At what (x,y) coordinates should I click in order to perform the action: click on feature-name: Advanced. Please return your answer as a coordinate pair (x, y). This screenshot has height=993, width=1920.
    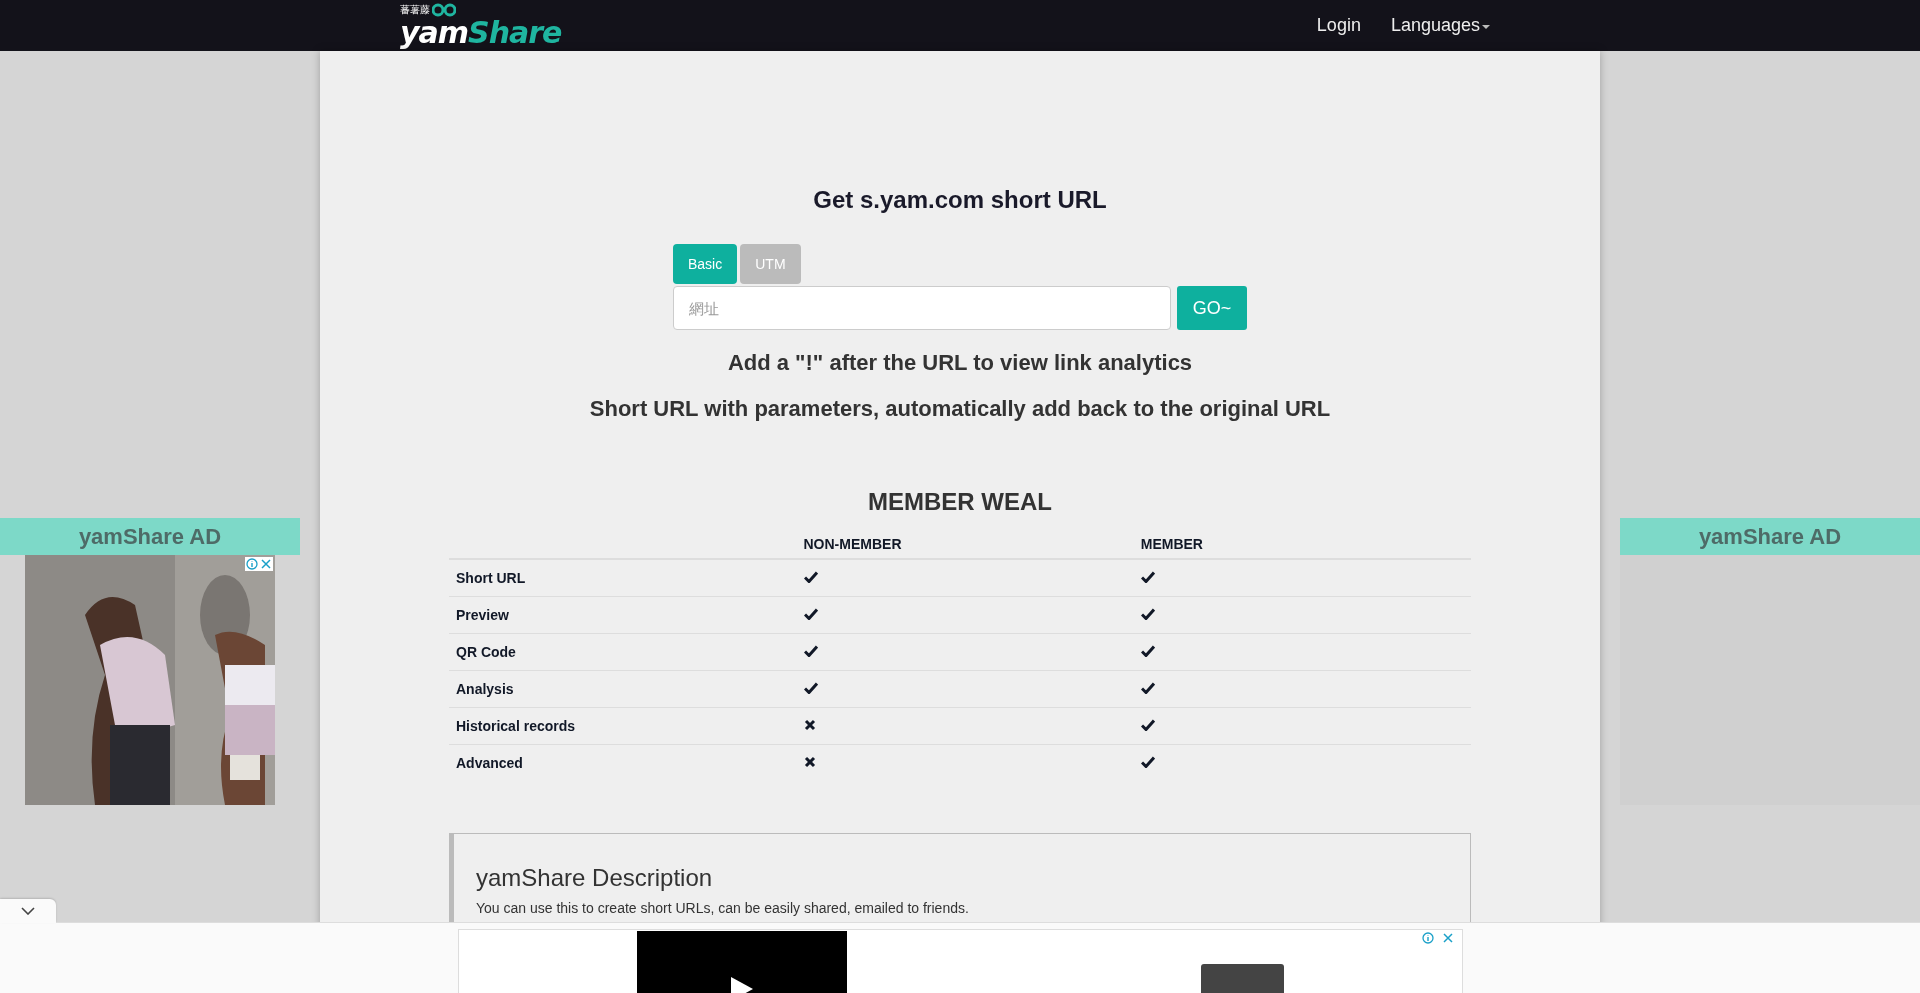
    Looking at the image, I should click on (489, 763).